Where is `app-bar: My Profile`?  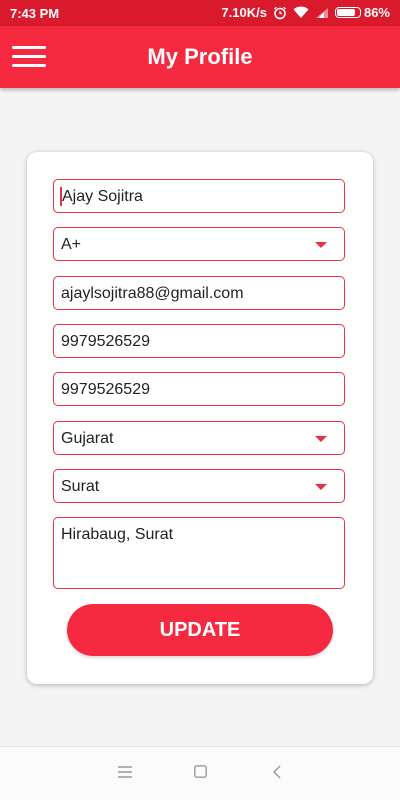
app-bar: My Profile is located at coordinates (200, 57).